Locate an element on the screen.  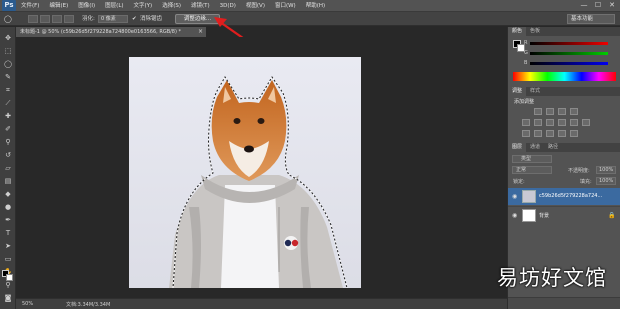
menu-help: 帮助(H) is located at coordinates (315, 6).